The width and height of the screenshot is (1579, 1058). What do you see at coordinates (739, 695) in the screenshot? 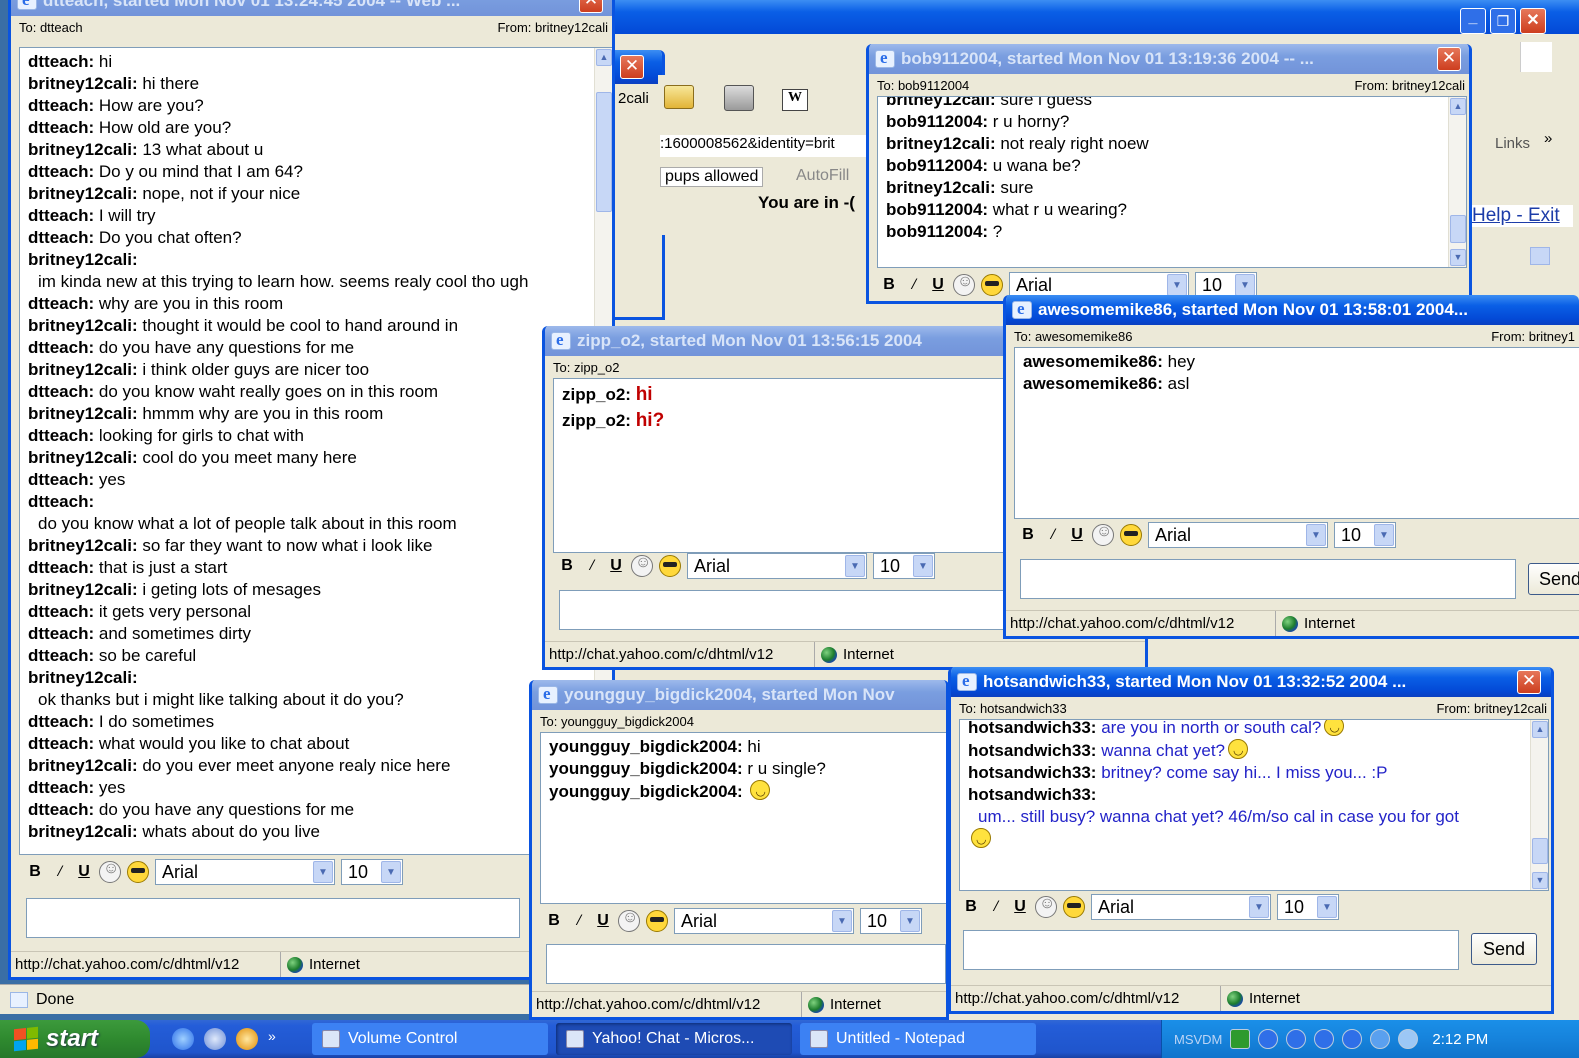
I see `titlebar-youngguy: youngguy_bigdick2004, started Mon Nov` at bounding box center [739, 695].